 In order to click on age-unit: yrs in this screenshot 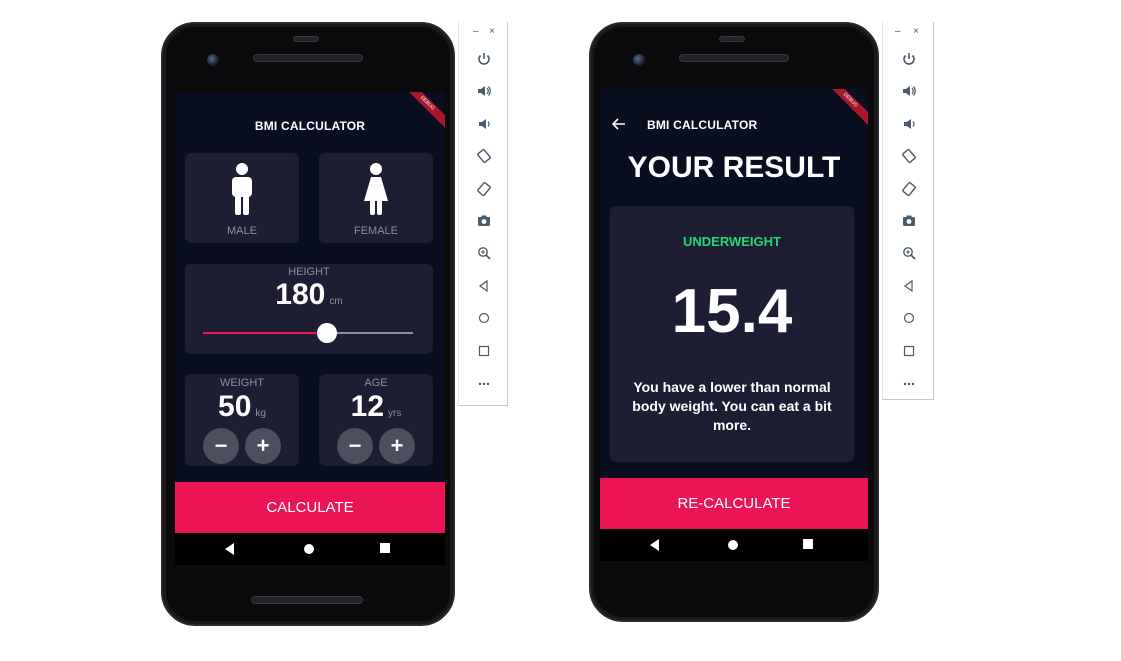, I will do `click(395, 413)`.